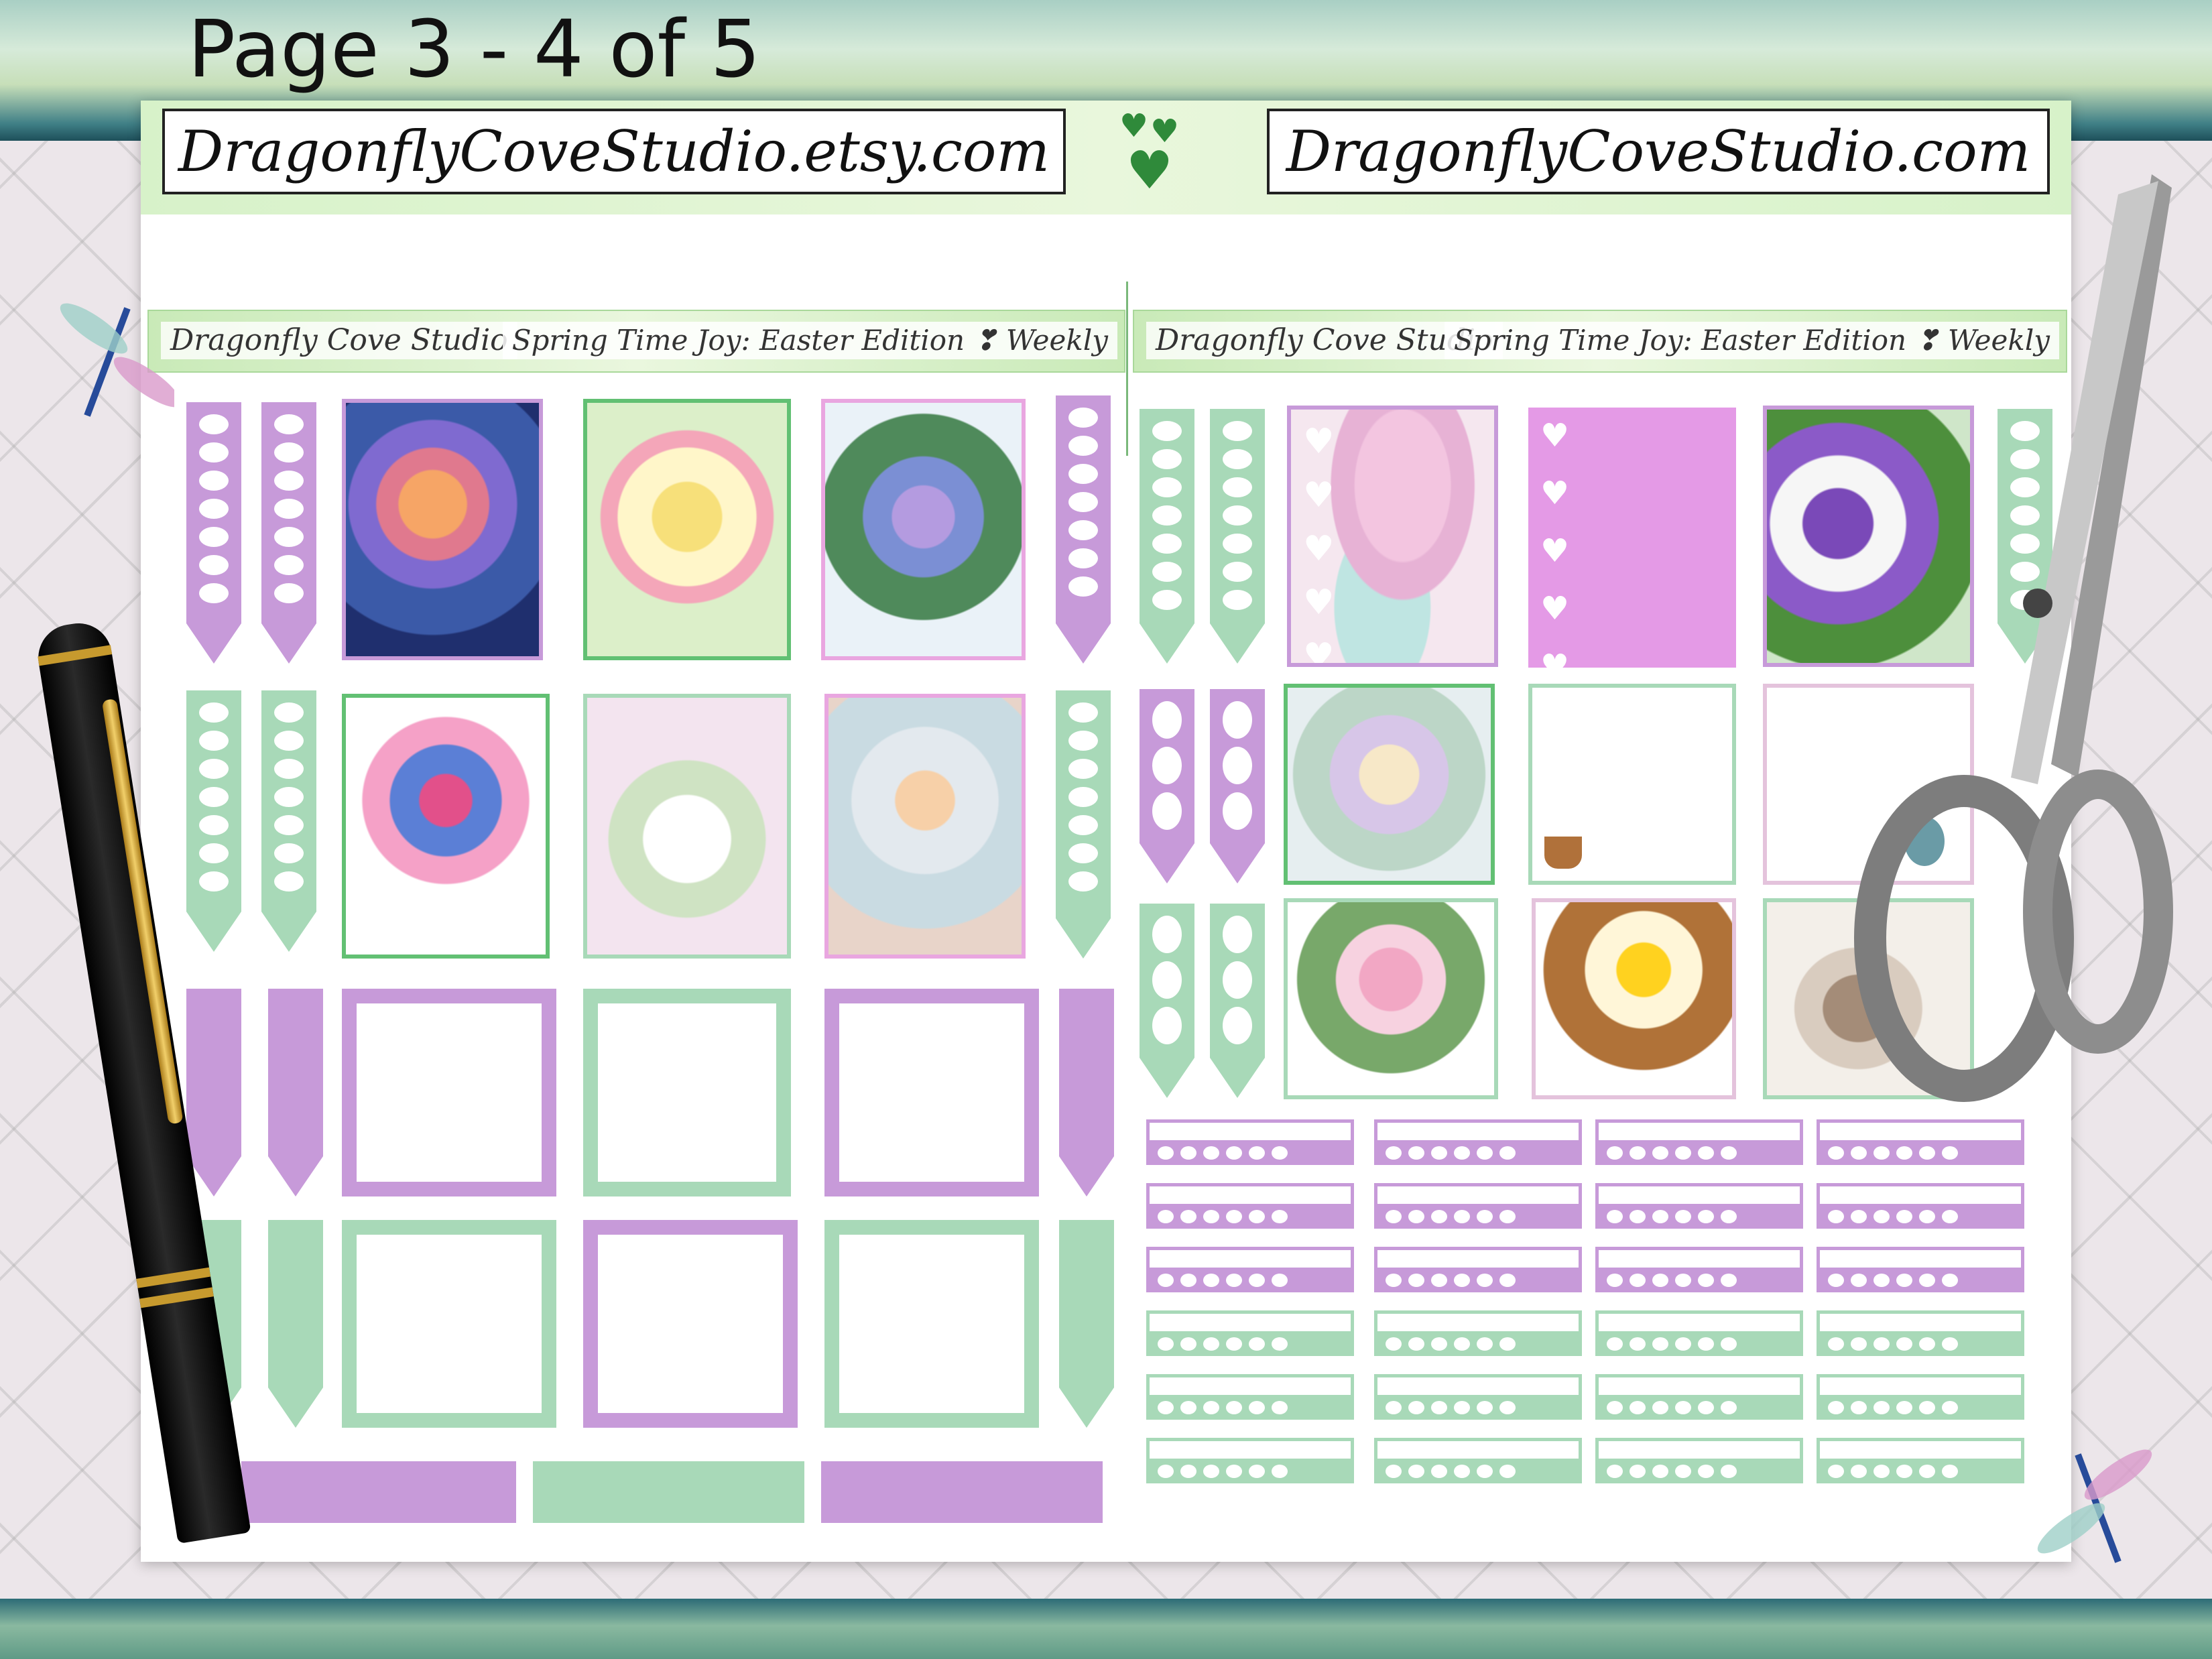  Describe the element at coordinates (614, 151) in the screenshot. I see `etsy-url-label: DragonflyCoveStudio.etsy.com` at that location.